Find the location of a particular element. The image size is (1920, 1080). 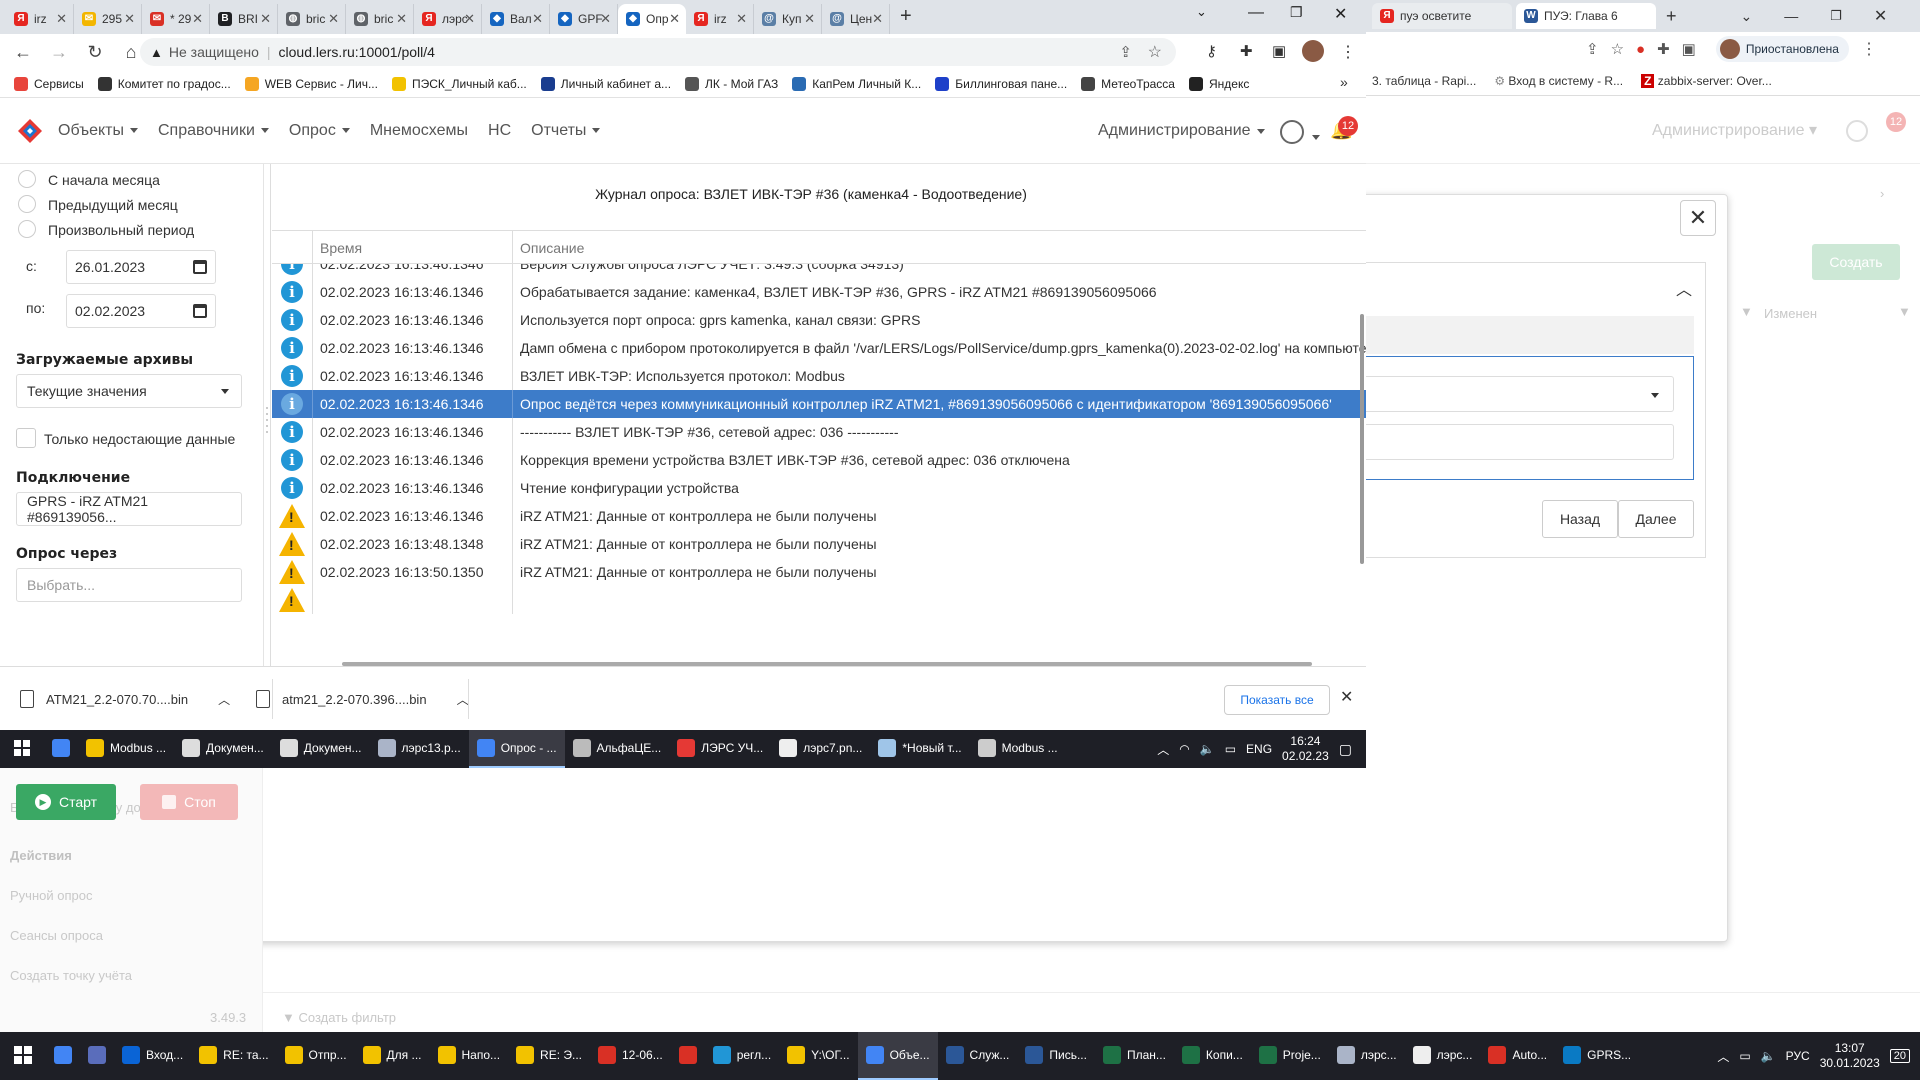

to-date-input: 02.02.2023 is located at coordinates (141, 311).